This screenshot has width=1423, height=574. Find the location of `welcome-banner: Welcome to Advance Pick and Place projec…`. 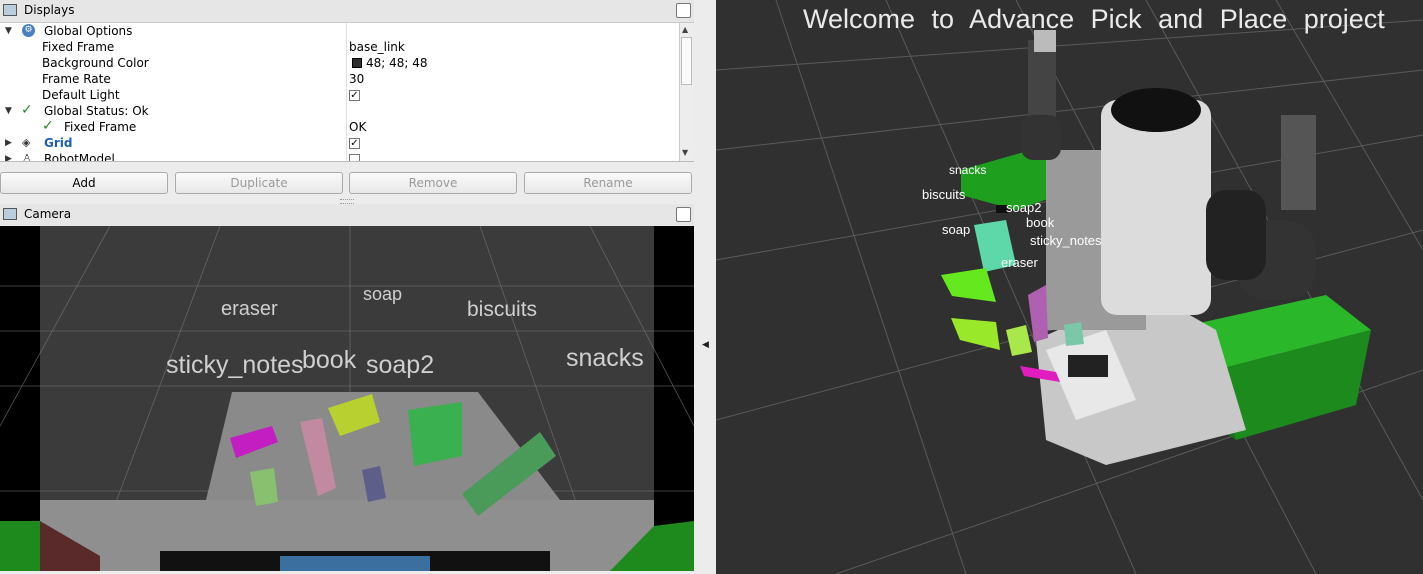

welcome-banner: Welcome to Advance Pick and Place projec… is located at coordinates (1094, 19).